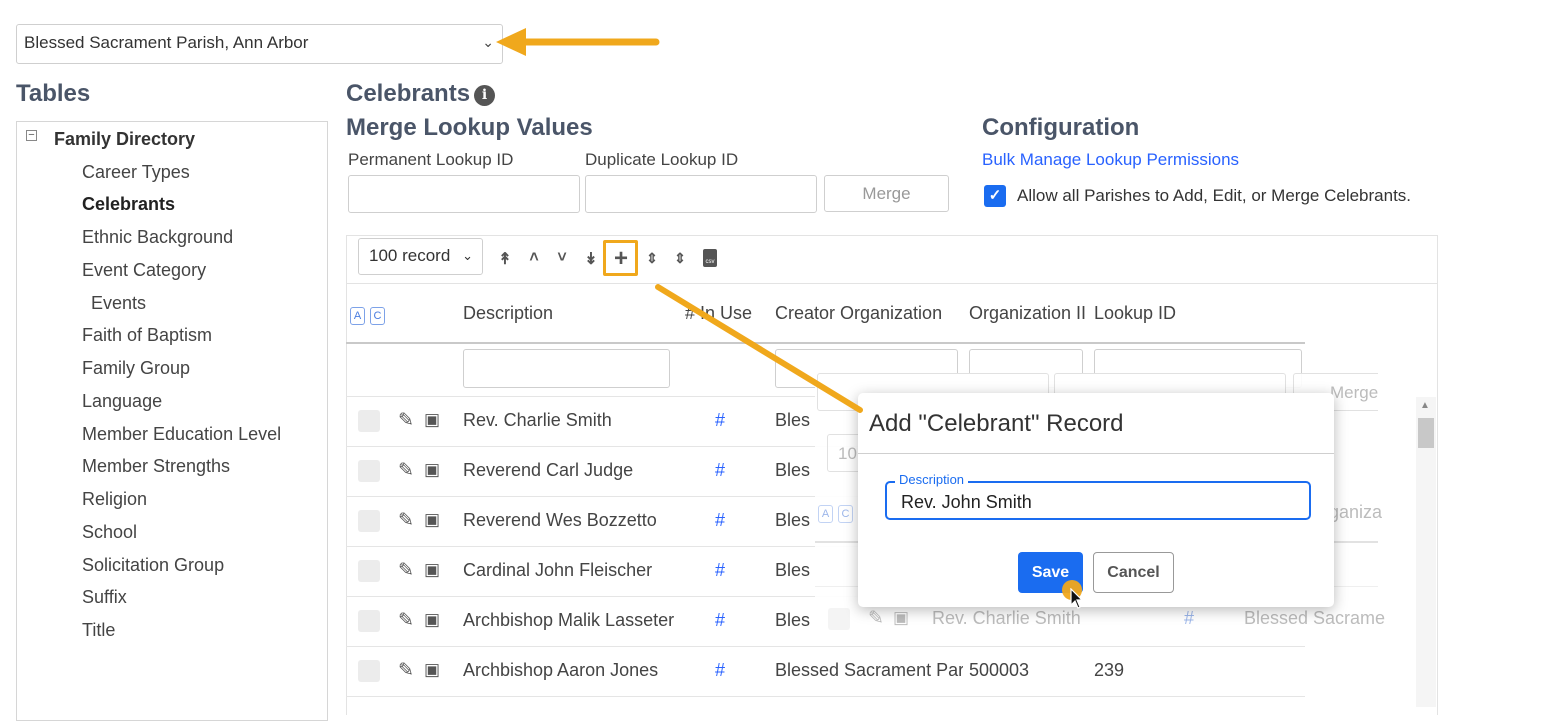 This screenshot has width=1546, height=721. I want to click on header-divider, so click(825, 343).